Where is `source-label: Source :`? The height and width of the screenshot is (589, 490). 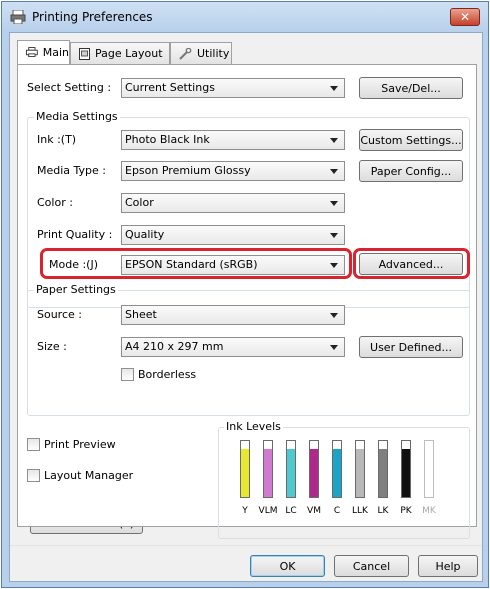 source-label: Source : is located at coordinates (59, 314).